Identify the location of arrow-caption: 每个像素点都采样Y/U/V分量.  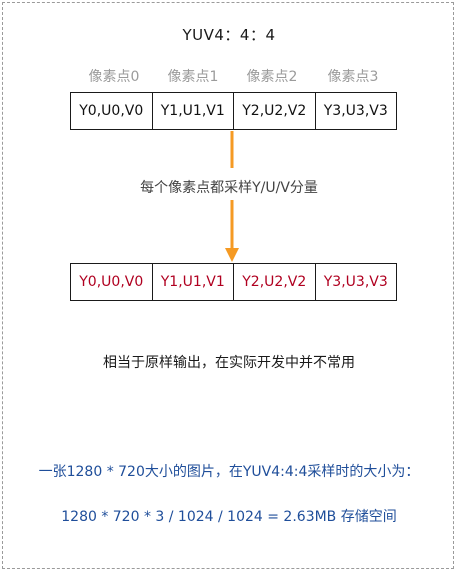
(229, 188).